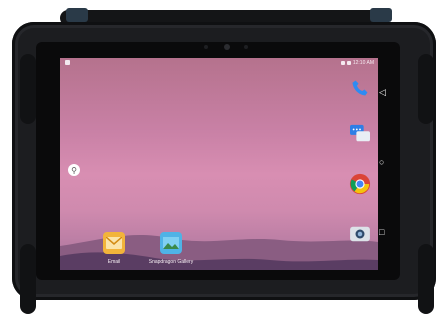 This screenshot has height=314, width=440. What do you see at coordinates (426, 89) in the screenshot?
I see `bumper-right-top` at bounding box center [426, 89].